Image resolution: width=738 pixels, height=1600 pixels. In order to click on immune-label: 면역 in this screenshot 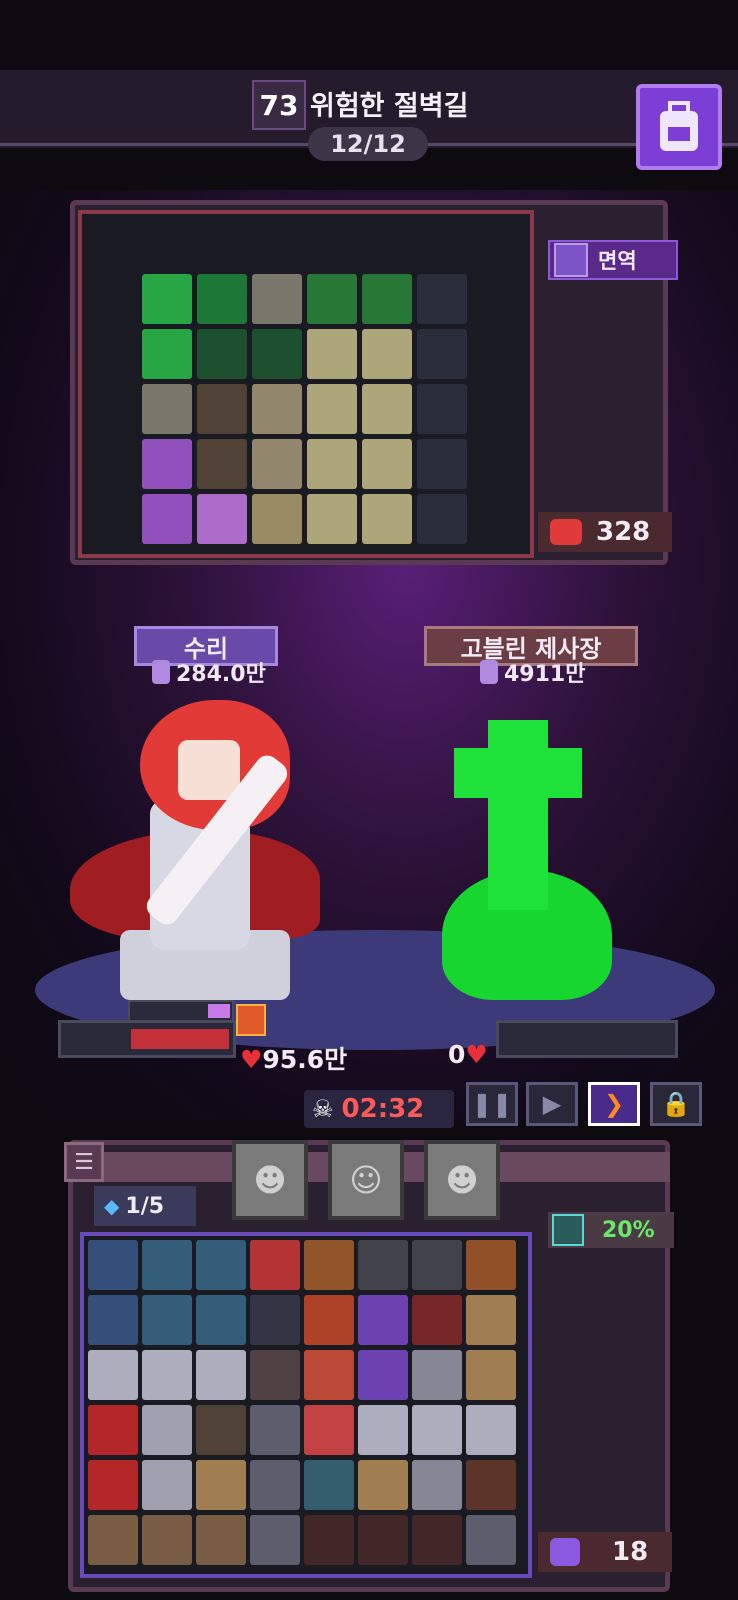, I will do `click(617, 261)`.